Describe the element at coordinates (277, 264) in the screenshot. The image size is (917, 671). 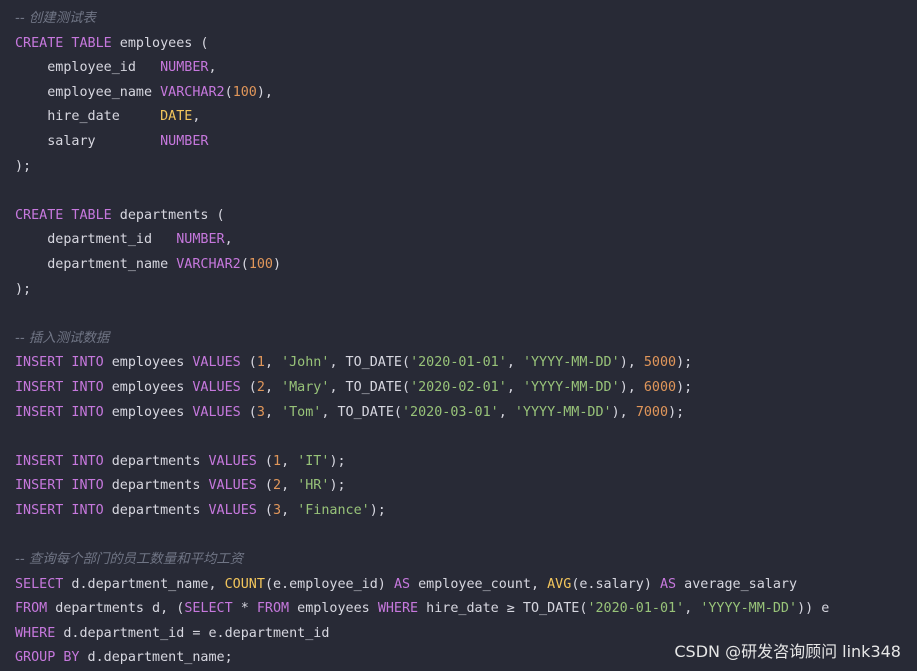
I see `identifier-token: )` at that location.